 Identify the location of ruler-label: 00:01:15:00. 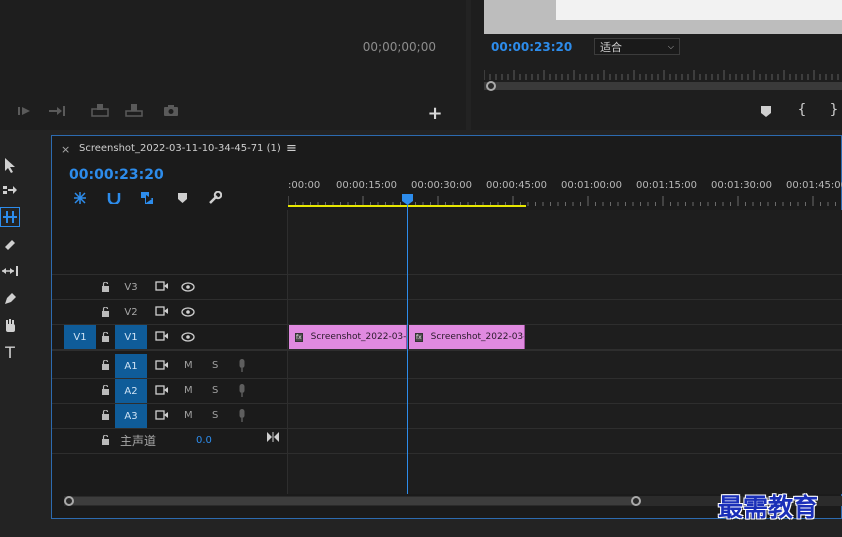
(667, 185).